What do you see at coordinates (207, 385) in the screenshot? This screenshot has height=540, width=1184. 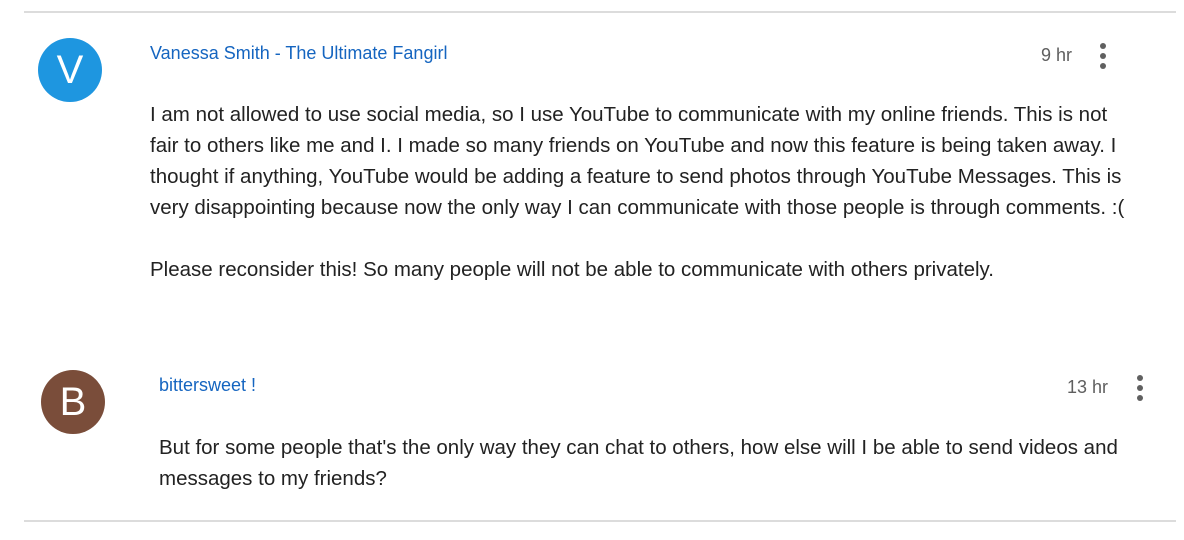 I see `author-name-link: bittersweet !` at bounding box center [207, 385].